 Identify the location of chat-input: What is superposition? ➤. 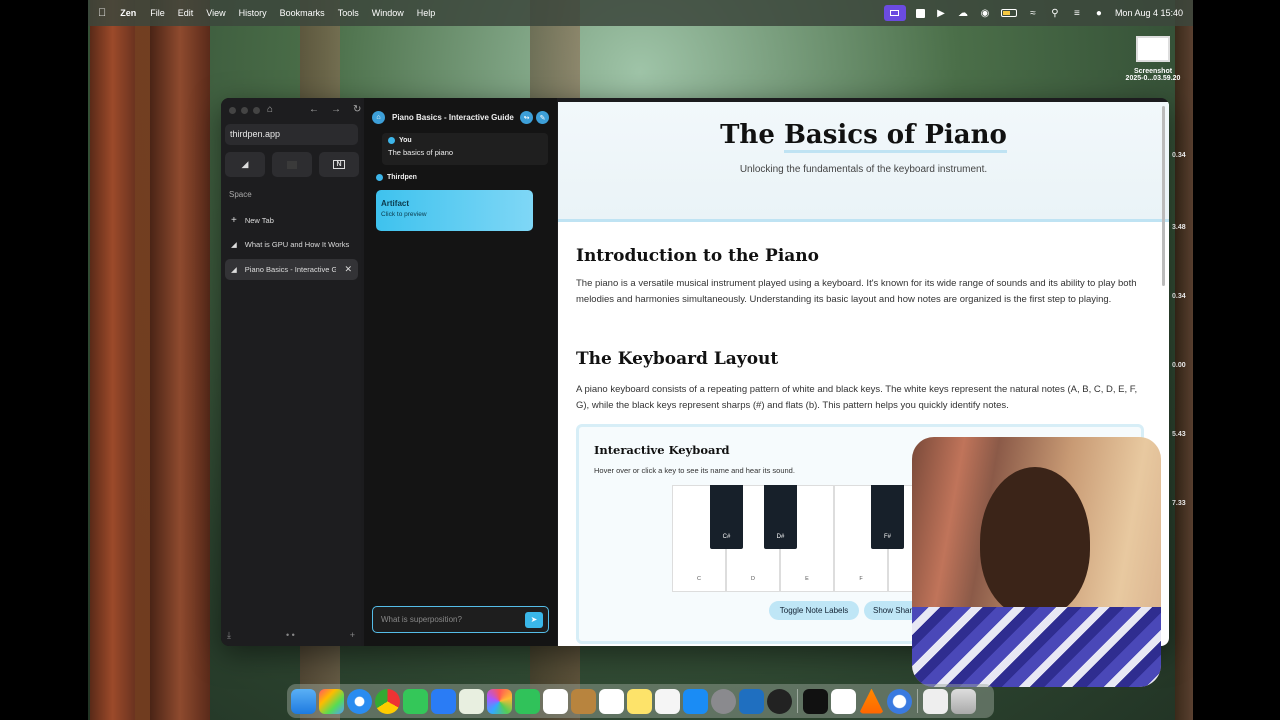
(460, 619).